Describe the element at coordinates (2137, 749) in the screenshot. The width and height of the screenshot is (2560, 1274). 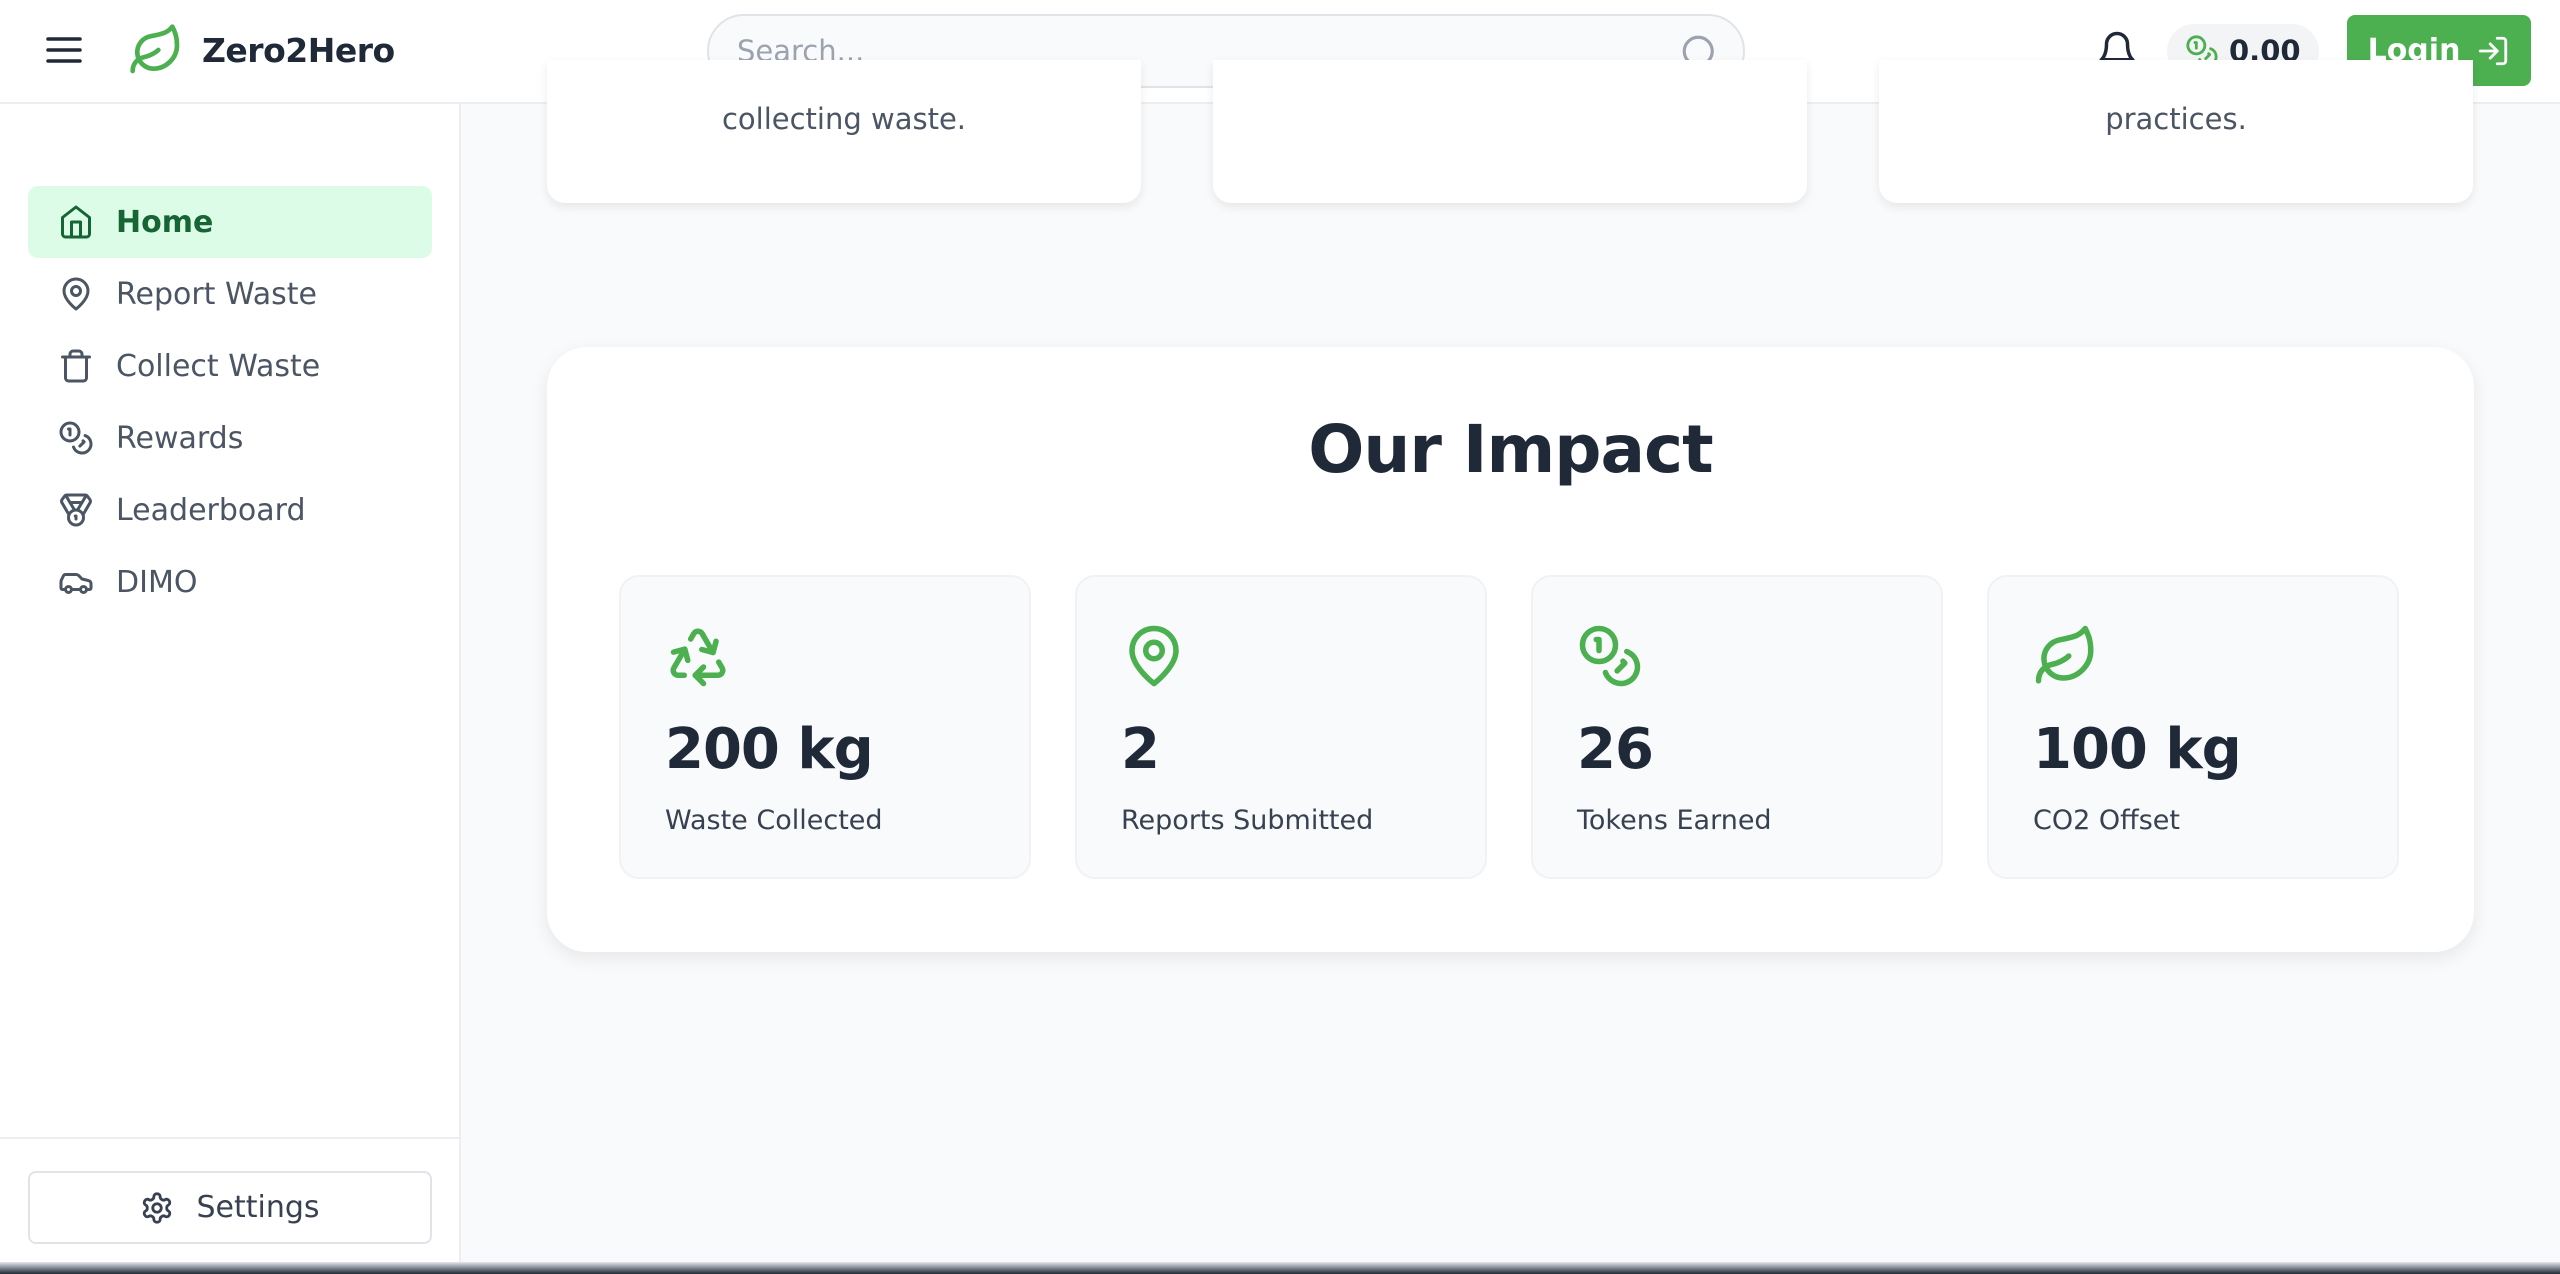
I see `stat-value: 100 kg` at that location.